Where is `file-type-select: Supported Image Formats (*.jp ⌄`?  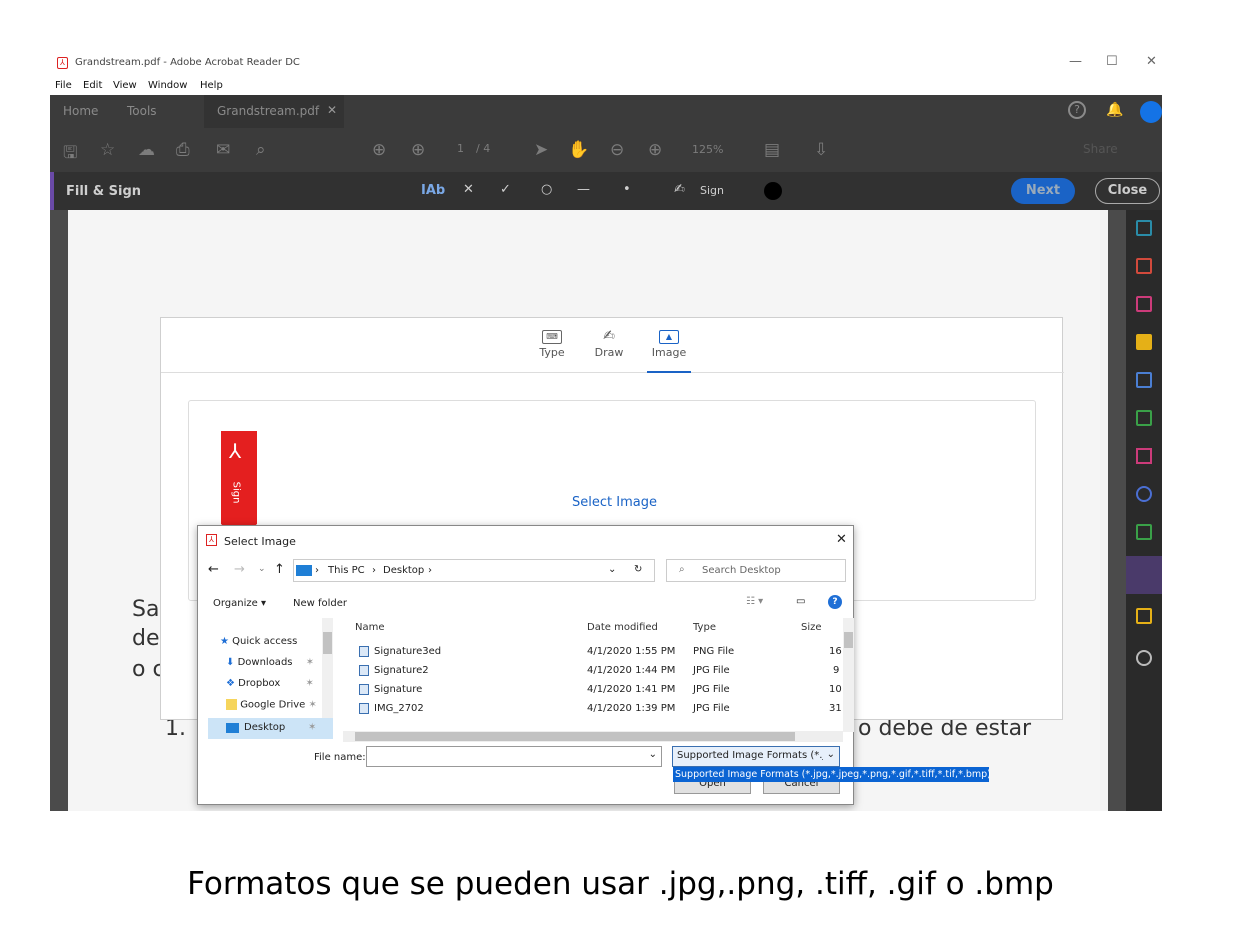
file-type-select: Supported Image Formats (*.jp ⌄ is located at coordinates (756, 756).